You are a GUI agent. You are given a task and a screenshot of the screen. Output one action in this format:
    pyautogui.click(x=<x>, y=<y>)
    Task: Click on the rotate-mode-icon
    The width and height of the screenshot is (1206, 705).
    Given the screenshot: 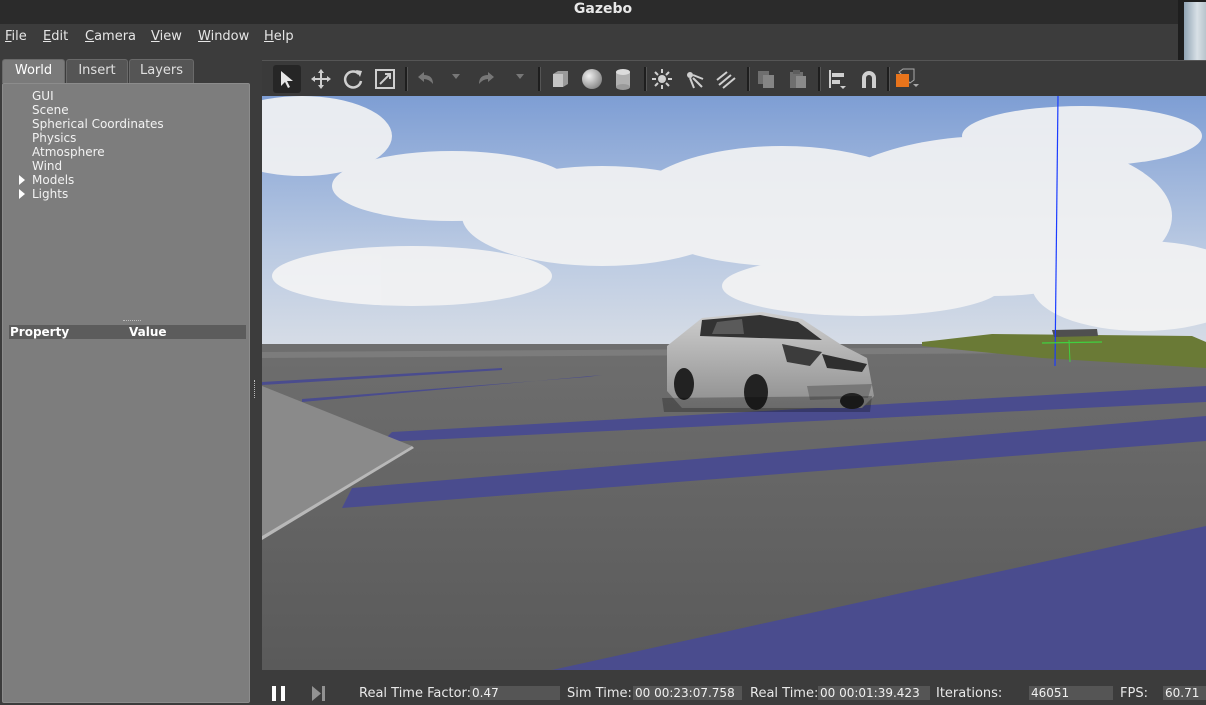 What is the action you would take?
    pyautogui.click(x=353, y=79)
    